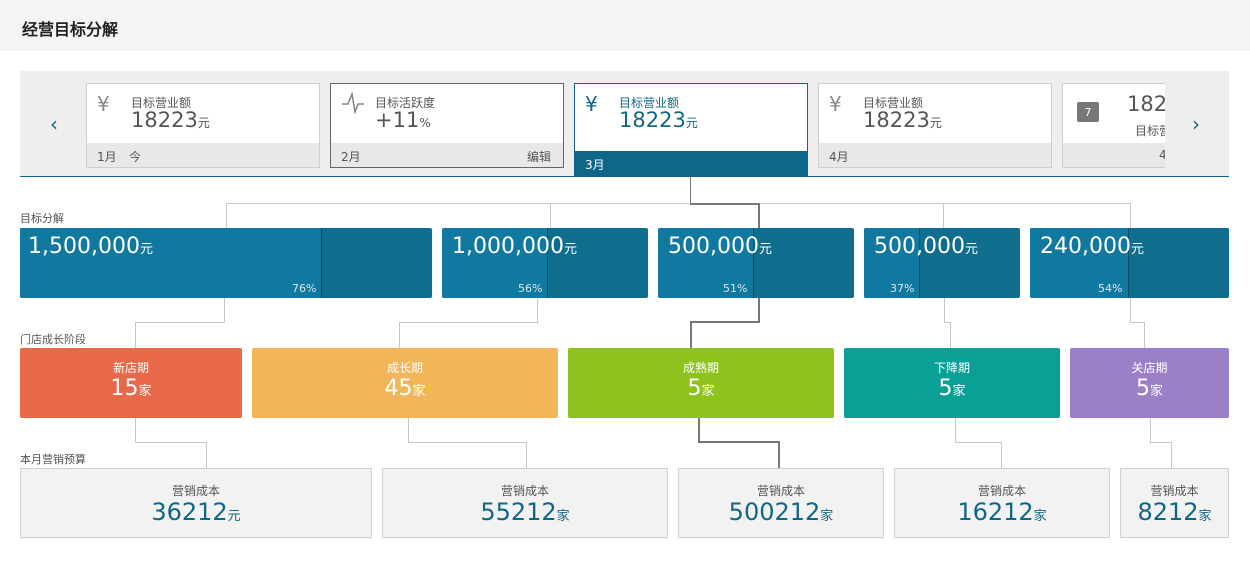  I want to click on stage-growth: 成长期 45家, so click(405, 383).